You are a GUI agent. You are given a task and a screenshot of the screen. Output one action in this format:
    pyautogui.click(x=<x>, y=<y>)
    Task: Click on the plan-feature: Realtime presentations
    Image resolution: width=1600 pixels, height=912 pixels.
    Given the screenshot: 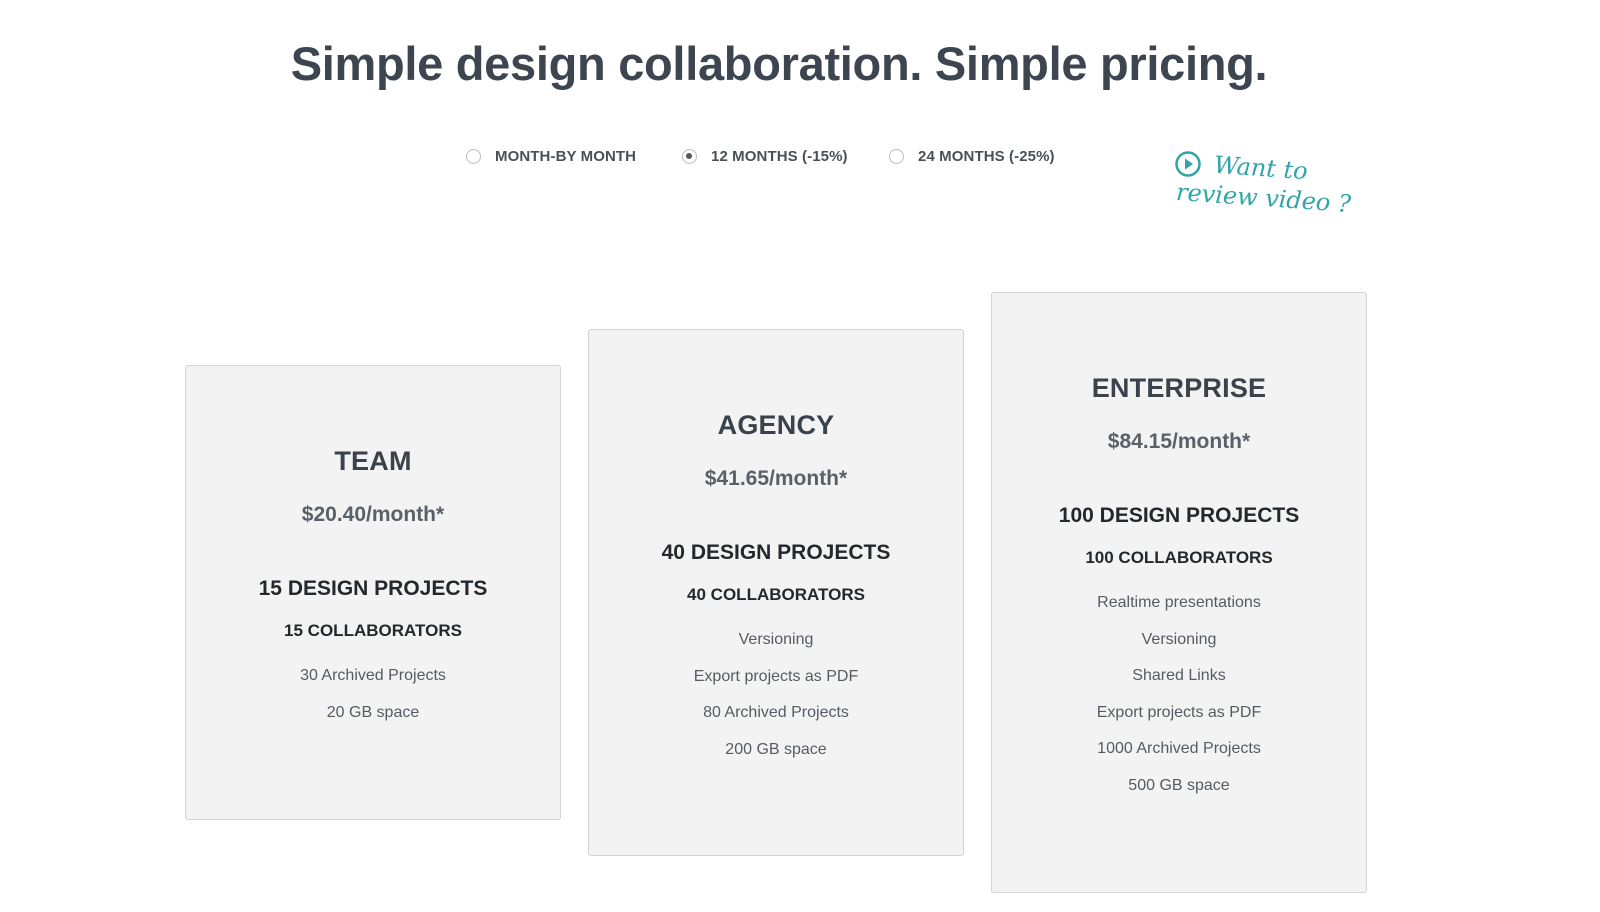 What is the action you would take?
    pyautogui.click(x=1179, y=602)
    